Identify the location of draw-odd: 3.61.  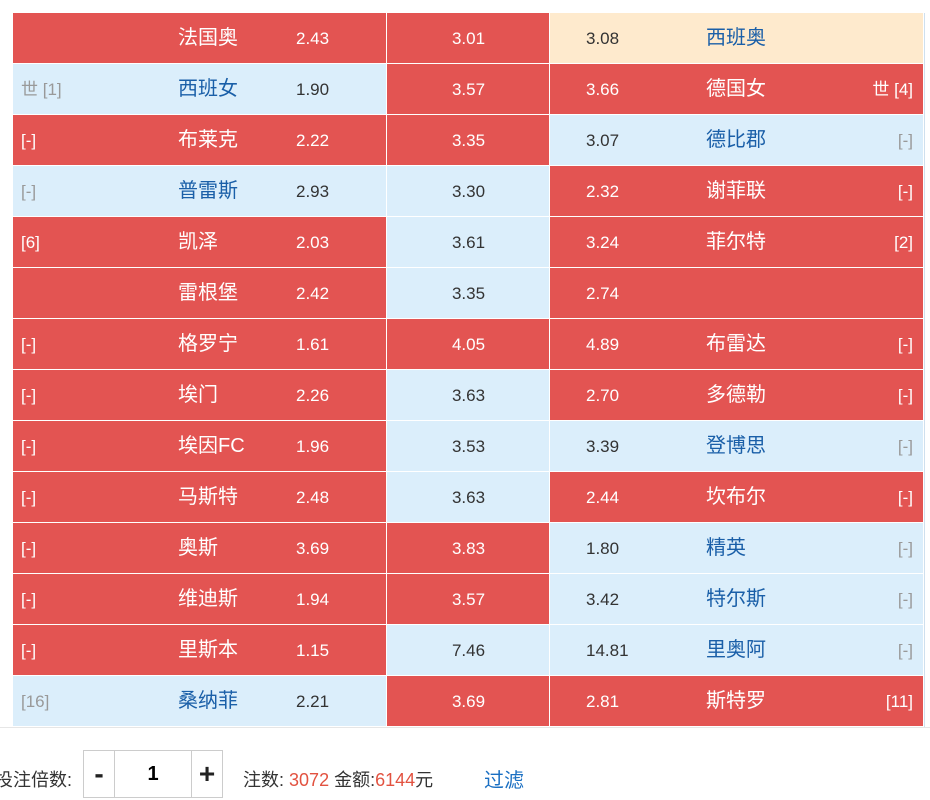
(468, 242).